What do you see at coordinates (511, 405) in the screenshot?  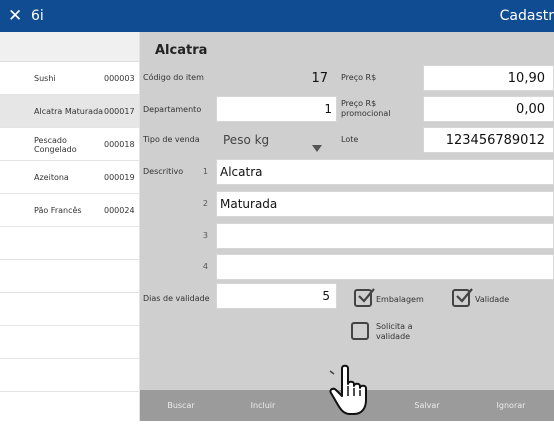 I see `ignorar-button: Ignorar` at bounding box center [511, 405].